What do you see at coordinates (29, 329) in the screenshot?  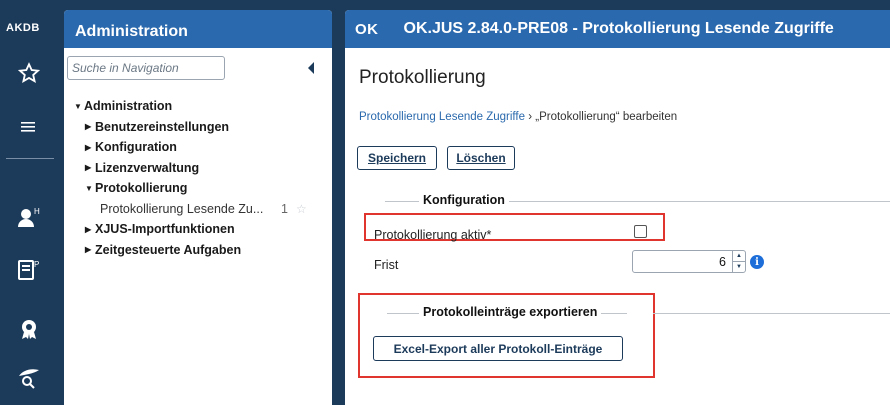 I see `badge-icon` at bounding box center [29, 329].